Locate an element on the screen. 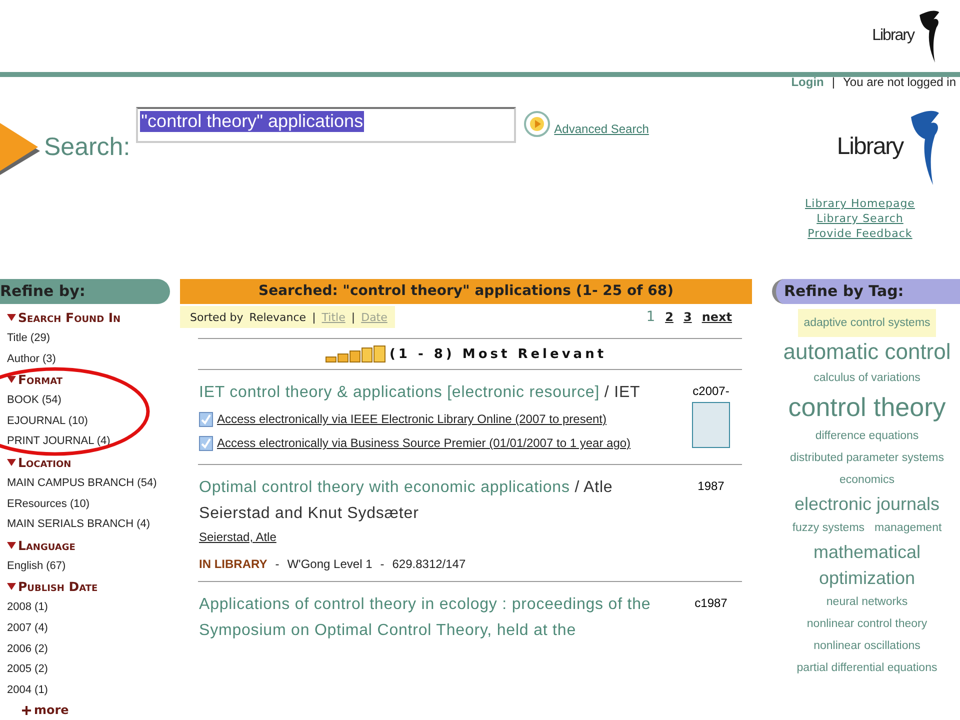 The width and height of the screenshot is (960, 720). relevance-bars-icon is located at coordinates (356, 354).